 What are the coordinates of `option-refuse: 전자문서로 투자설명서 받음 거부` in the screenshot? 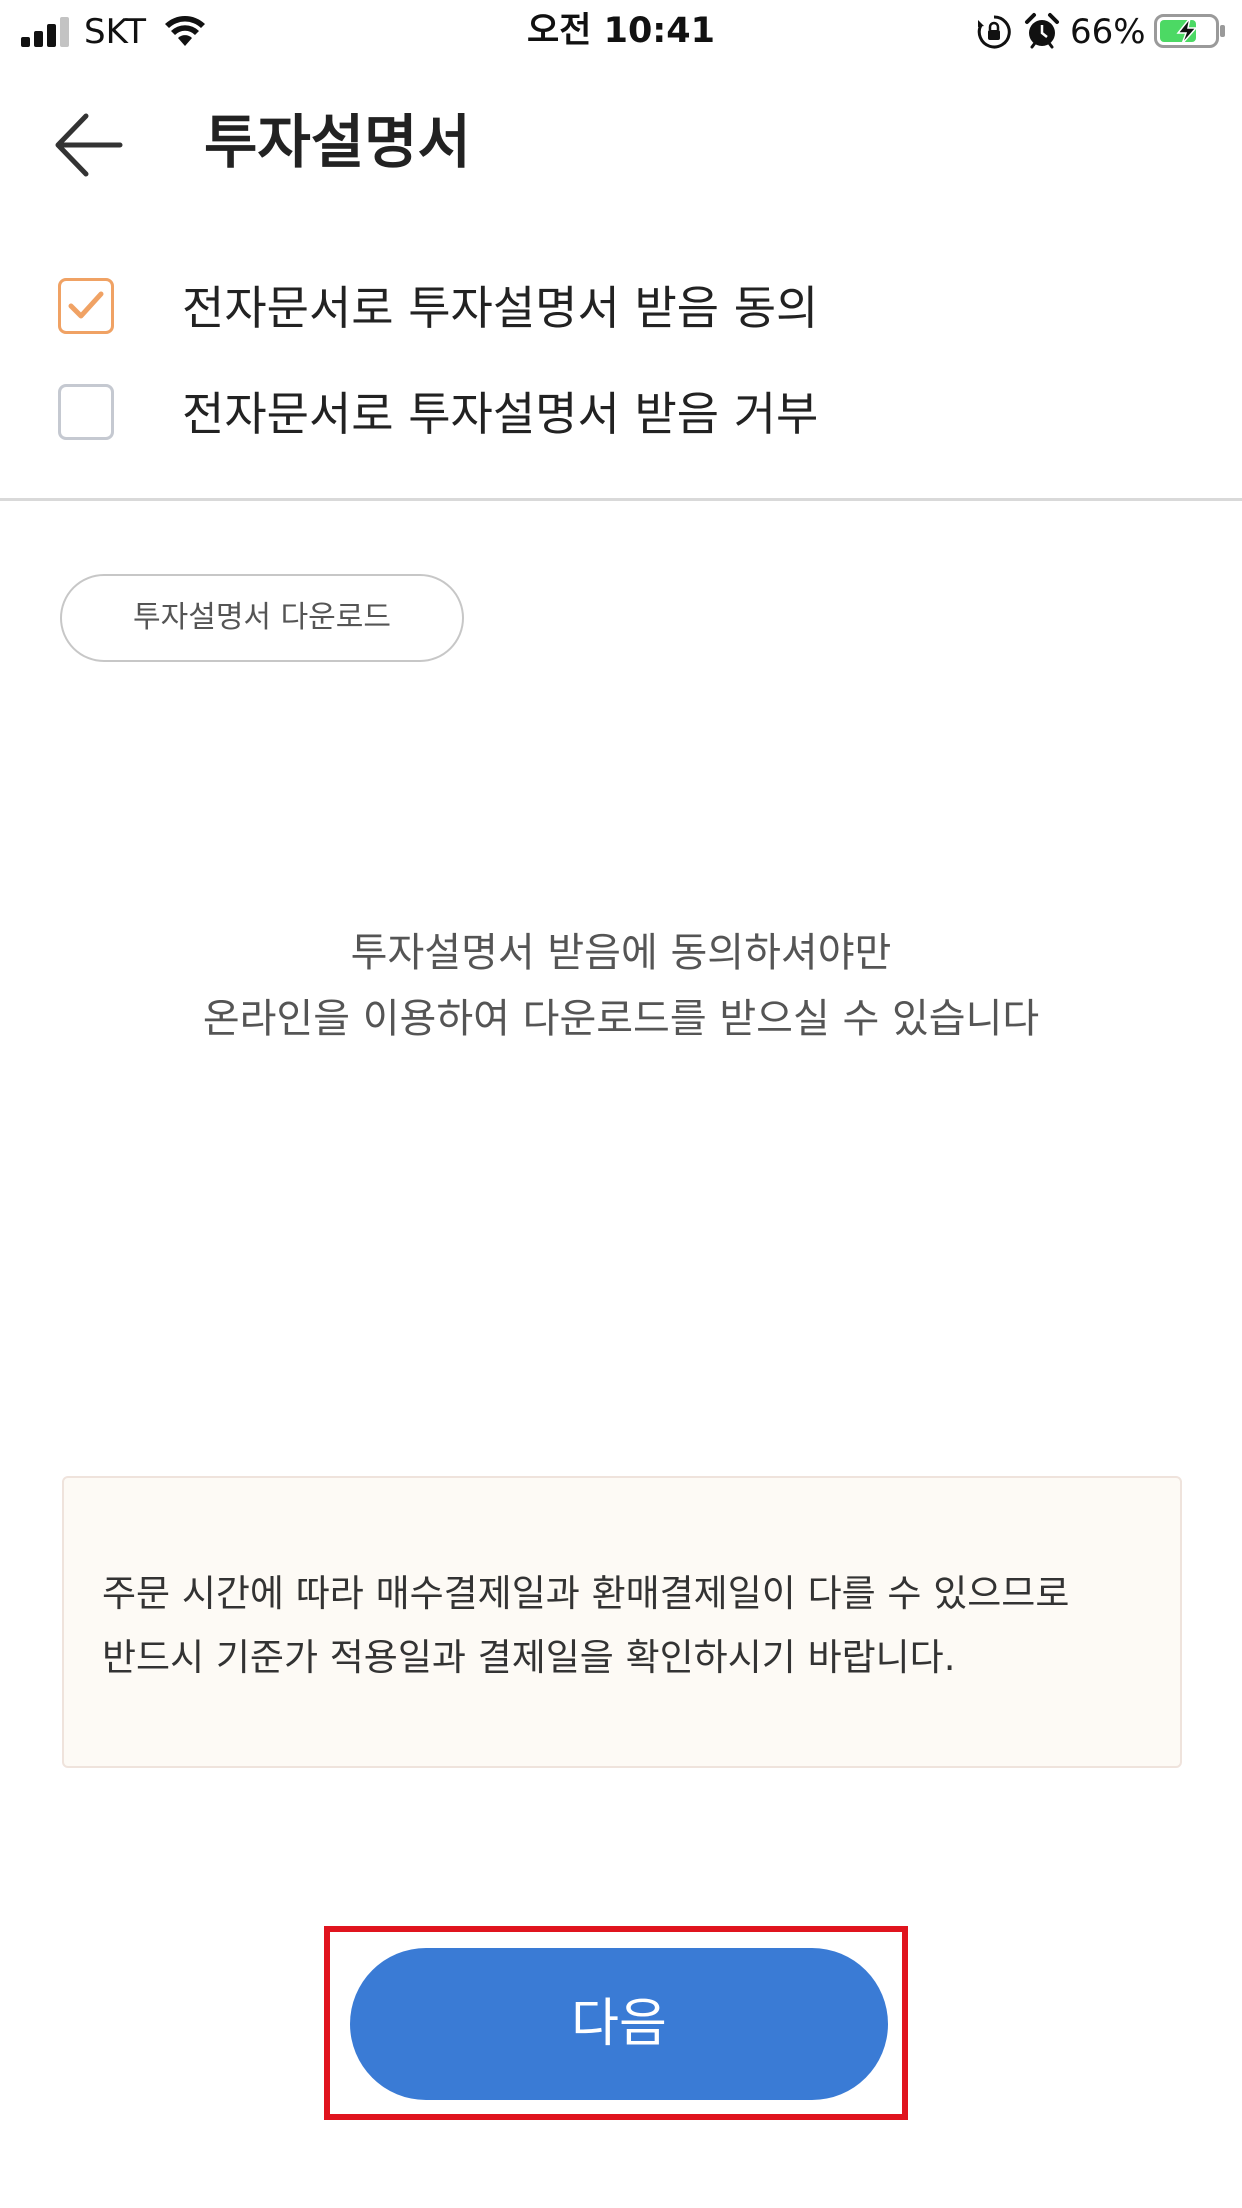 It's located at (508, 415).